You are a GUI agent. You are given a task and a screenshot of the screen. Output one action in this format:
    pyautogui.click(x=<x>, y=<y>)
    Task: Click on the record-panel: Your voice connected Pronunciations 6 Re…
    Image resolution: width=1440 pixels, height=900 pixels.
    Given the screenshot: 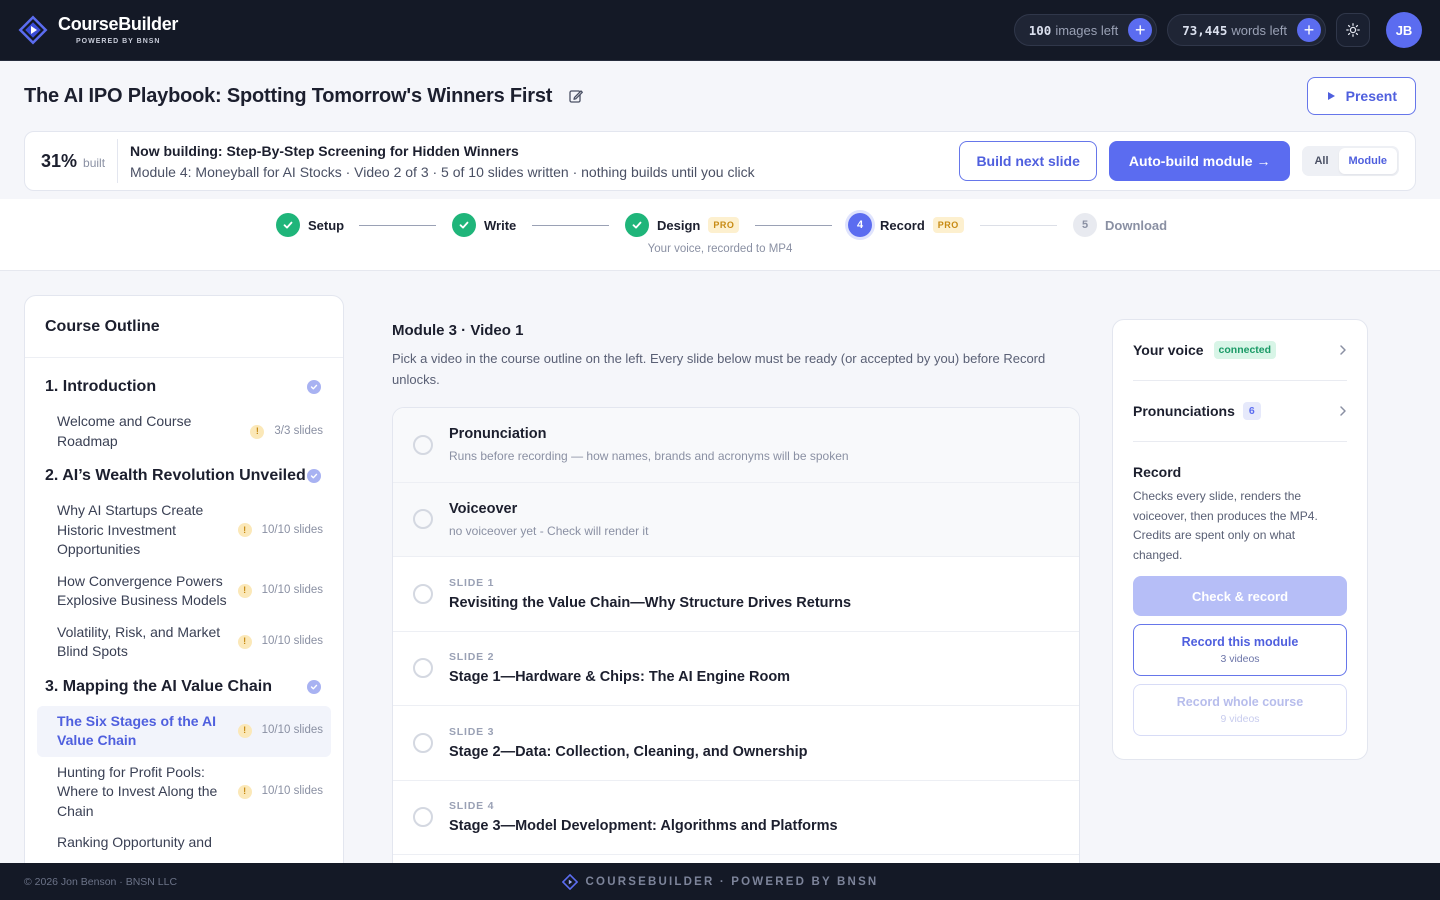 What is the action you would take?
    pyautogui.click(x=1240, y=539)
    